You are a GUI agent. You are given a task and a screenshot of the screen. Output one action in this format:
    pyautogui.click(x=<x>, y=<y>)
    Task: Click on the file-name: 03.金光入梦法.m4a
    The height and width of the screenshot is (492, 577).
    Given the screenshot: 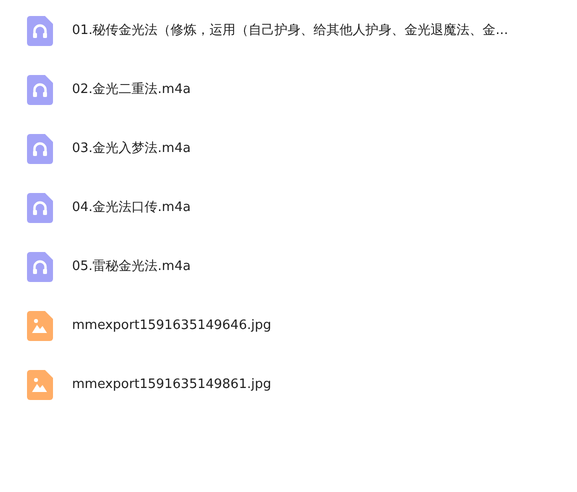 What is the action you would take?
    pyautogui.click(x=131, y=149)
    